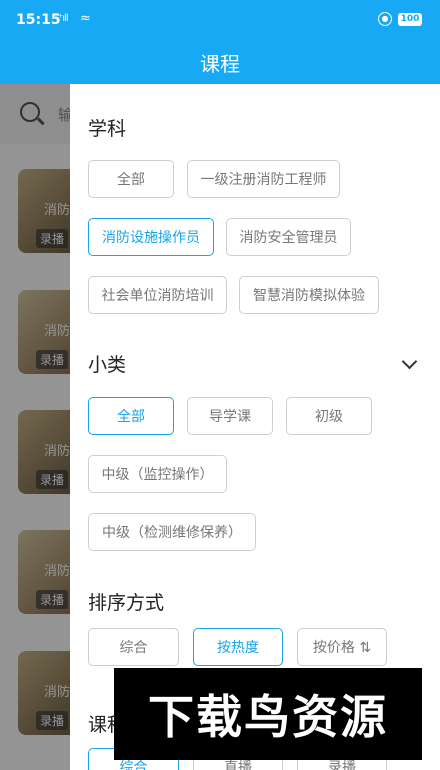 Image resolution: width=440 pixels, height=770 pixels. Describe the element at coordinates (329, 416) in the screenshot. I see `category-chip-junior: 初级` at that location.